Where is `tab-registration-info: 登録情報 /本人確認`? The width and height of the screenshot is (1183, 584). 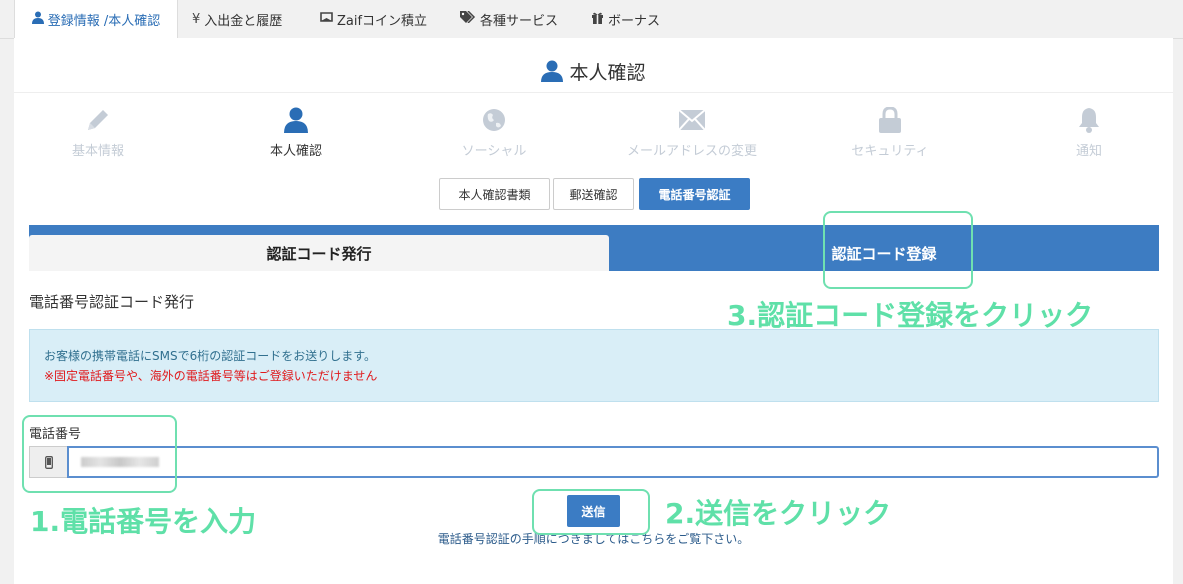
tab-registration-info: 登録情報 /本人確認 is located at coordinates (96, 19).